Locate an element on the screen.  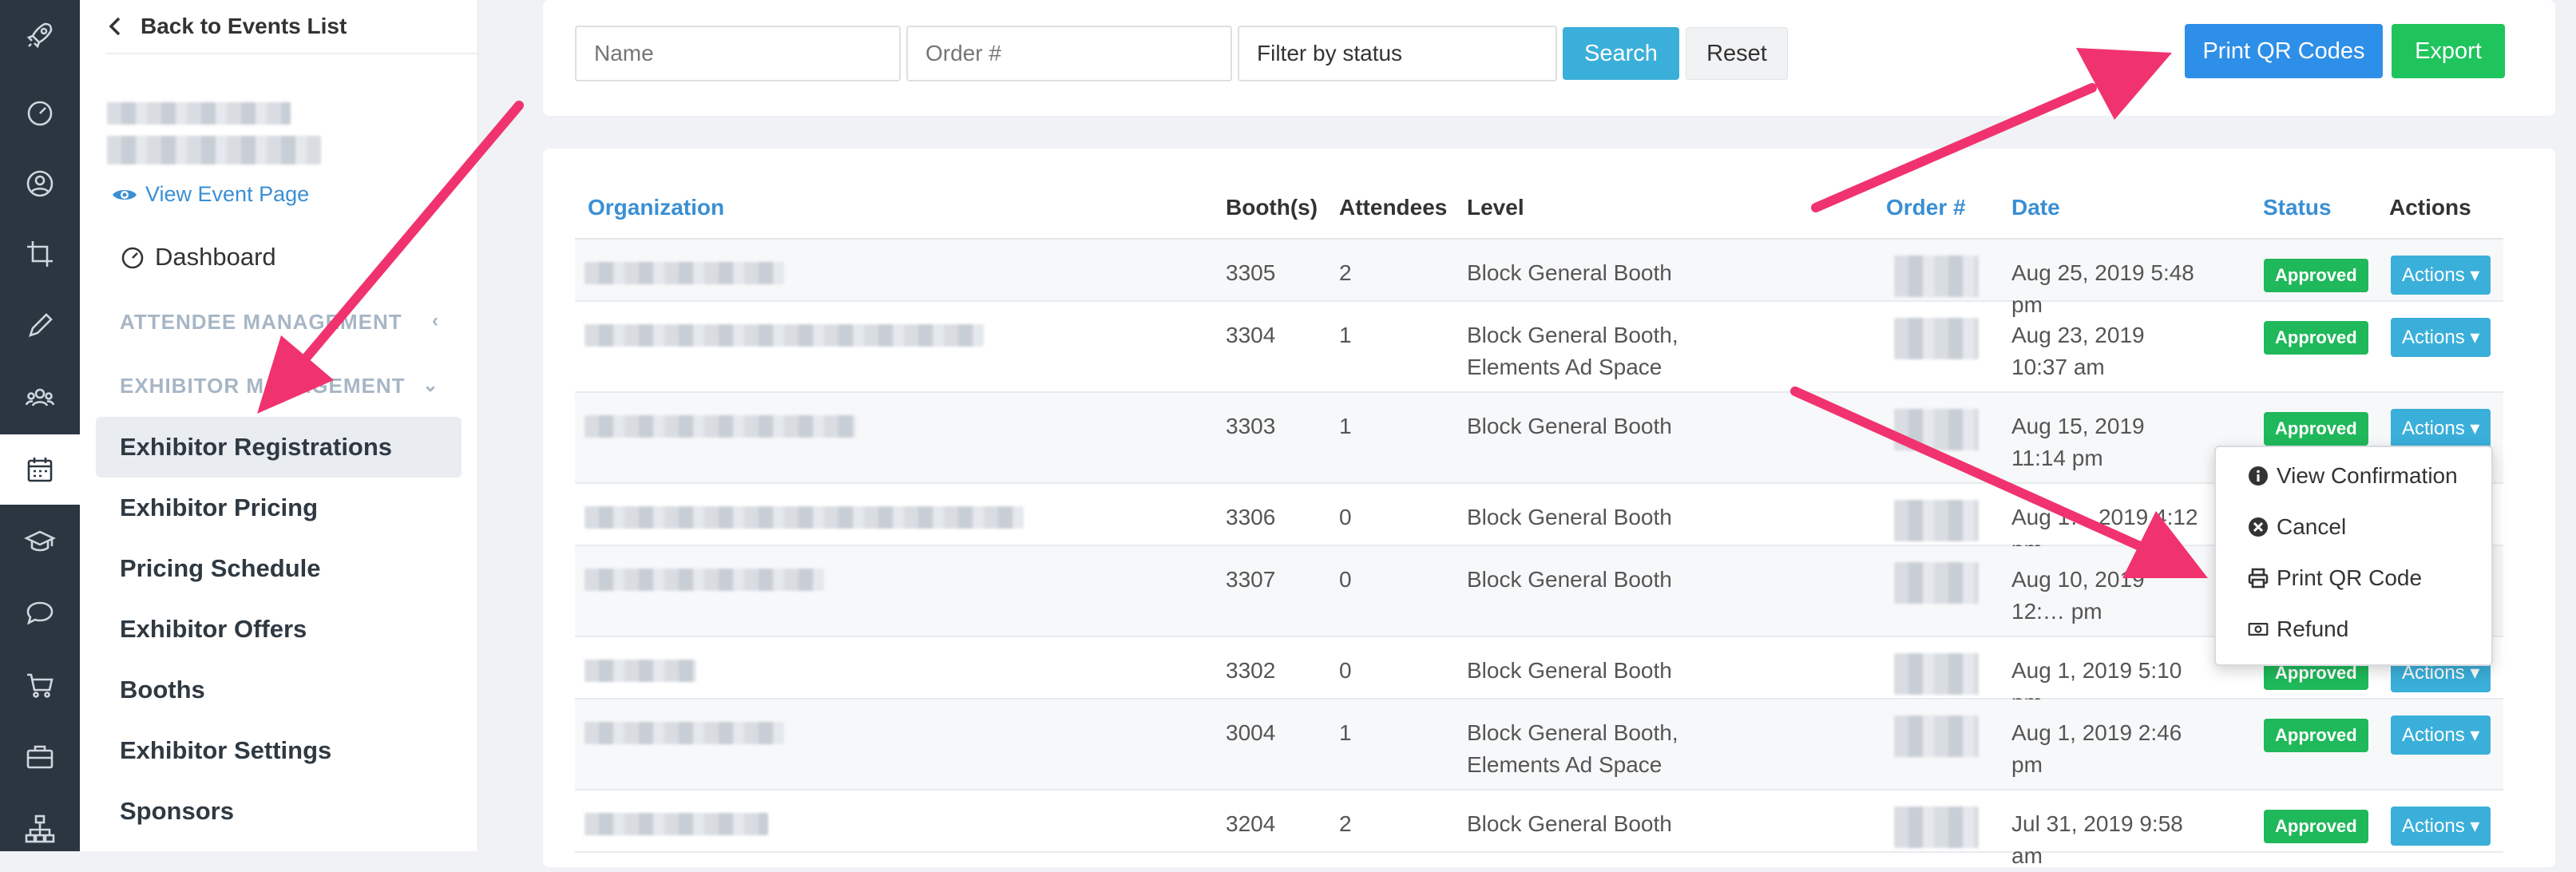
attendees-cell: 2 is located at coordinates (1345, 272).